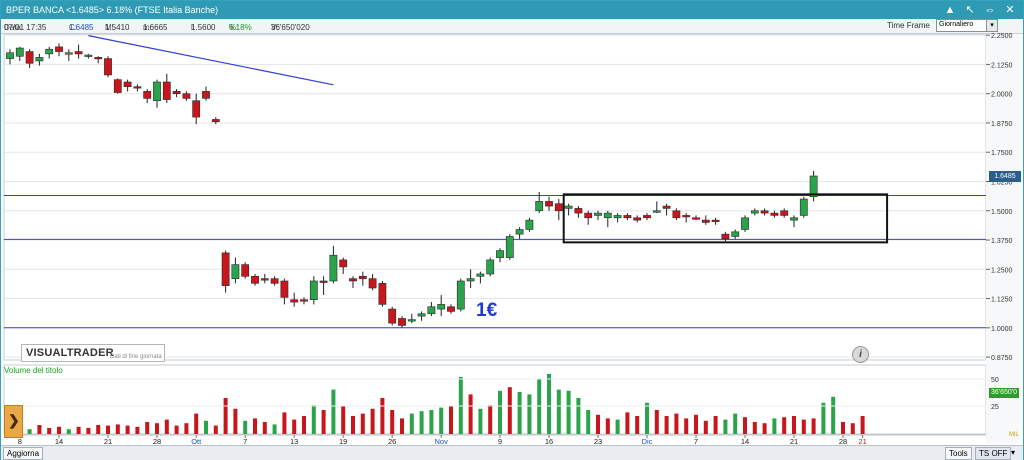 The width and height of the screenshot is (1024, 460). I want to click on side-panel-toggle: ❯, so click(13, 421).